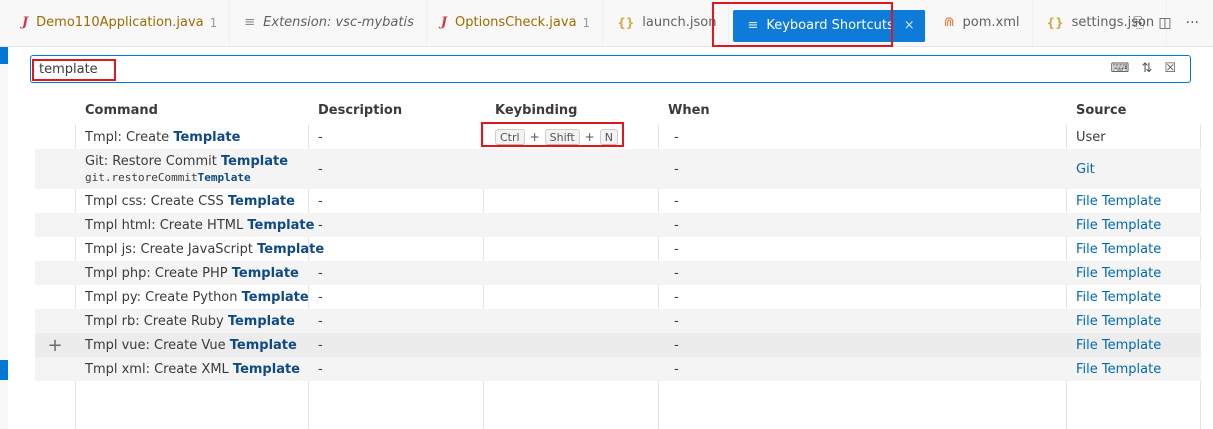 Image resolution: width=1213 pixels, height=429 pixels. What do you see at coordinates (1091, 137) in the screenshot?
I see `source-cell: User` at bounding box center [1091, 137].